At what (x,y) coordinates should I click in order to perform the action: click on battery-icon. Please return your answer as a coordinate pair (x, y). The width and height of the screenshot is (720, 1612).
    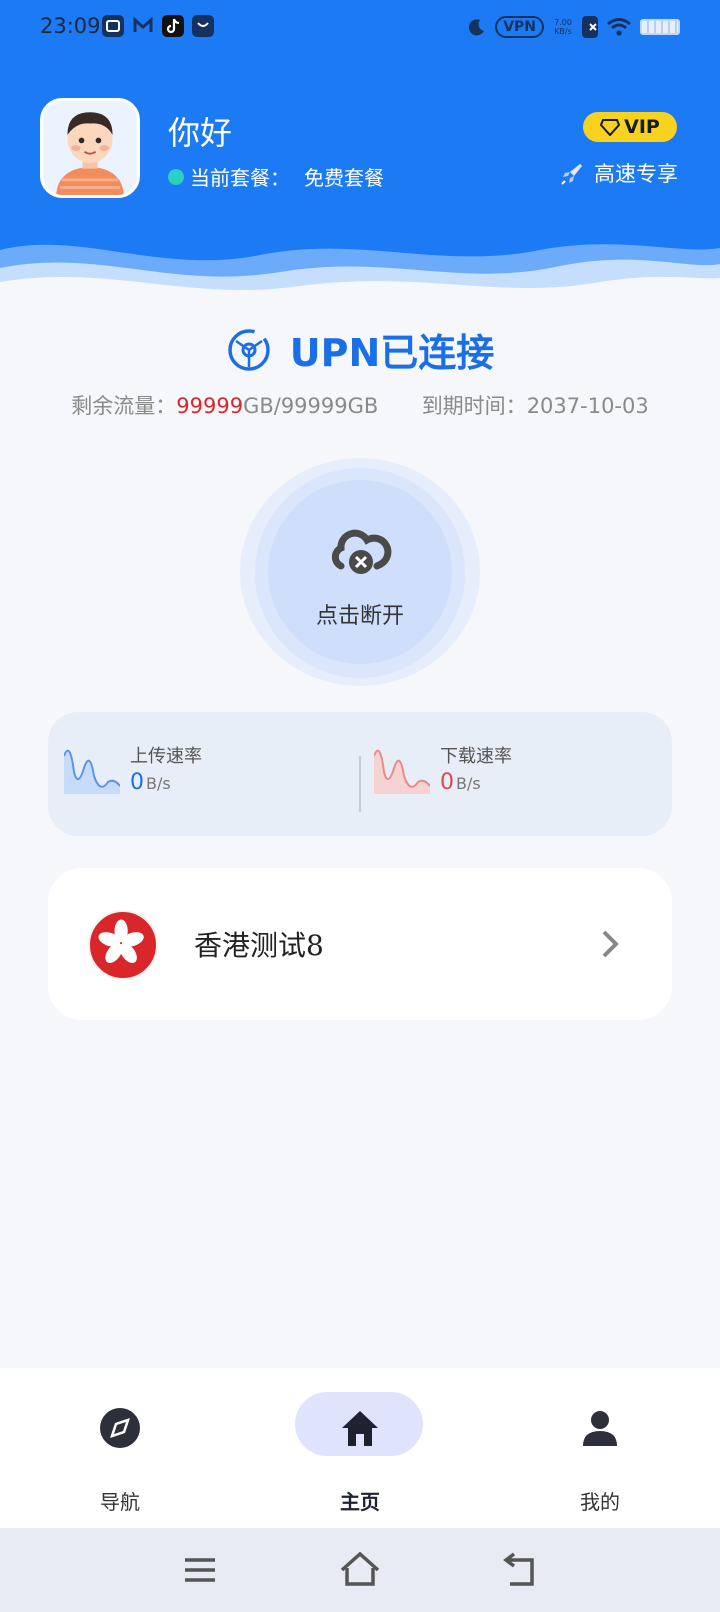
    Looking at the image, I should click on (660, 27).